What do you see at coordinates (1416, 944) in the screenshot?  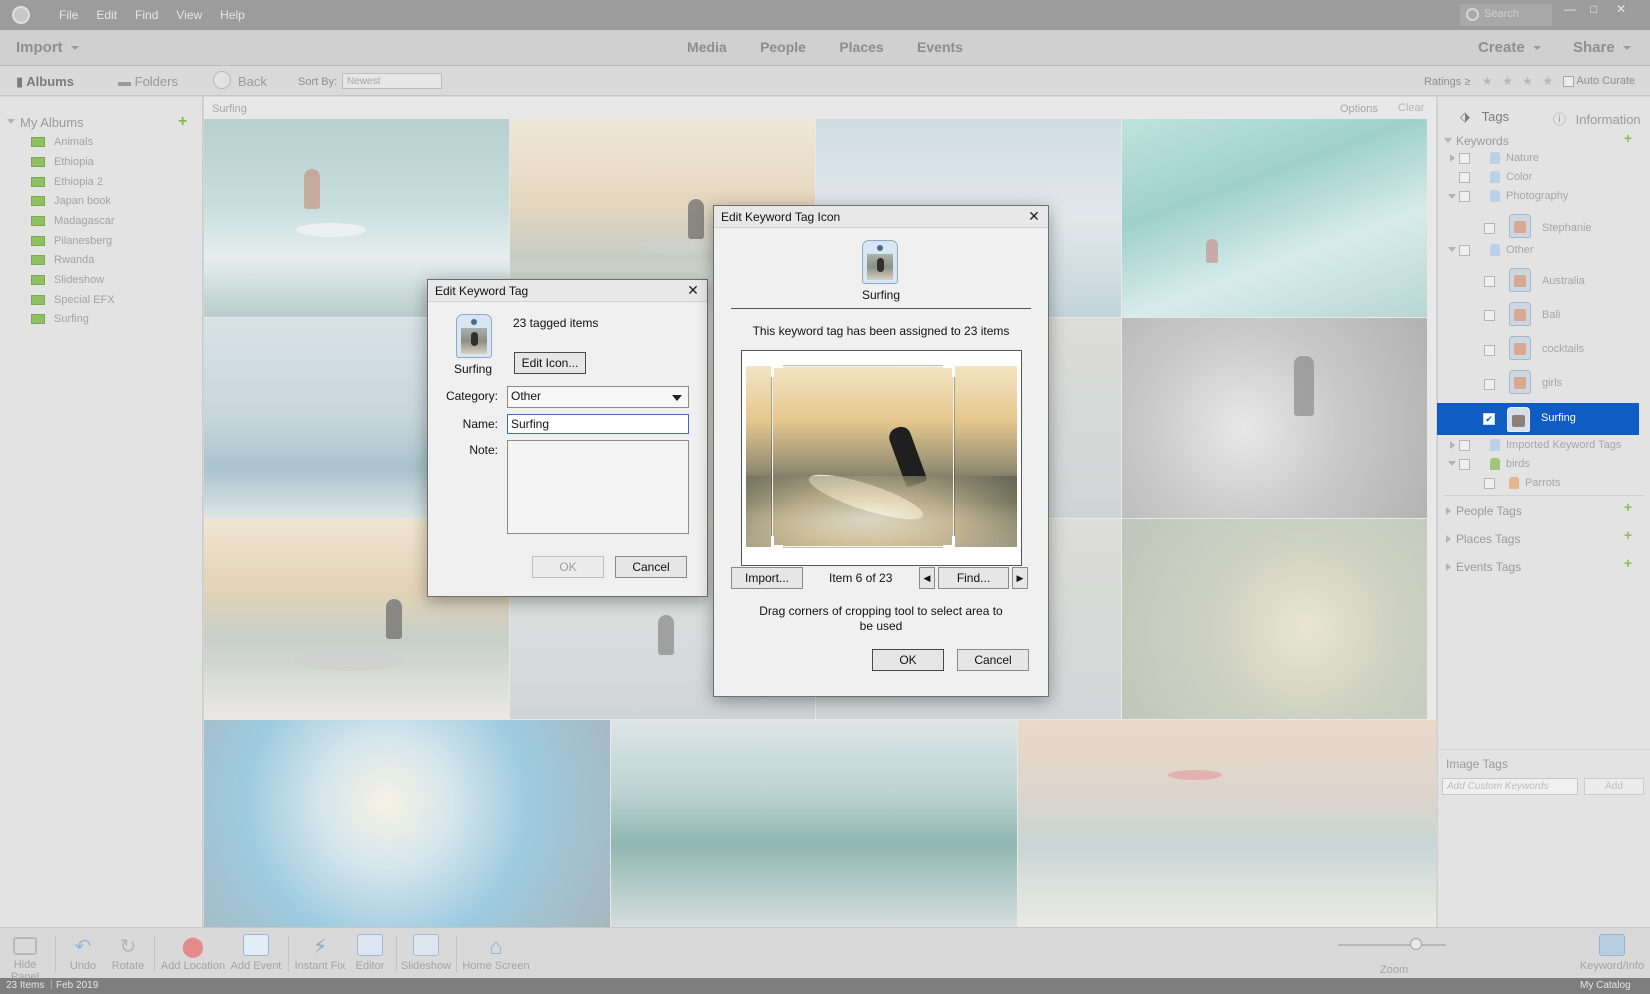 I see `zoom-slider-handle` at bounding box center [1416, 944].